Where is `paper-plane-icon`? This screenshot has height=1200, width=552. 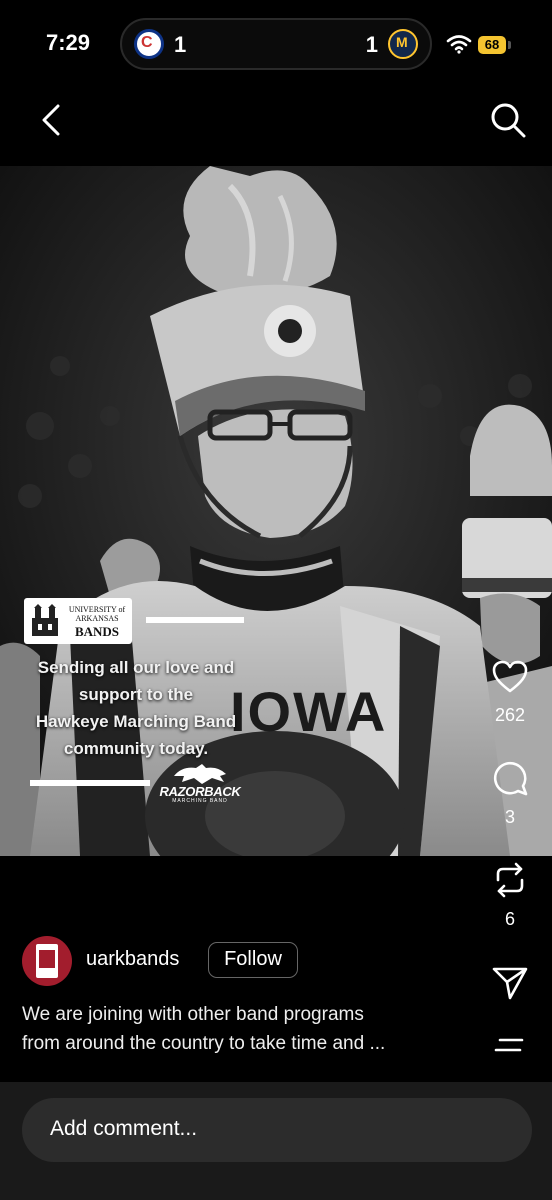
paper-plane-icon is located at coordinates (510, 983).